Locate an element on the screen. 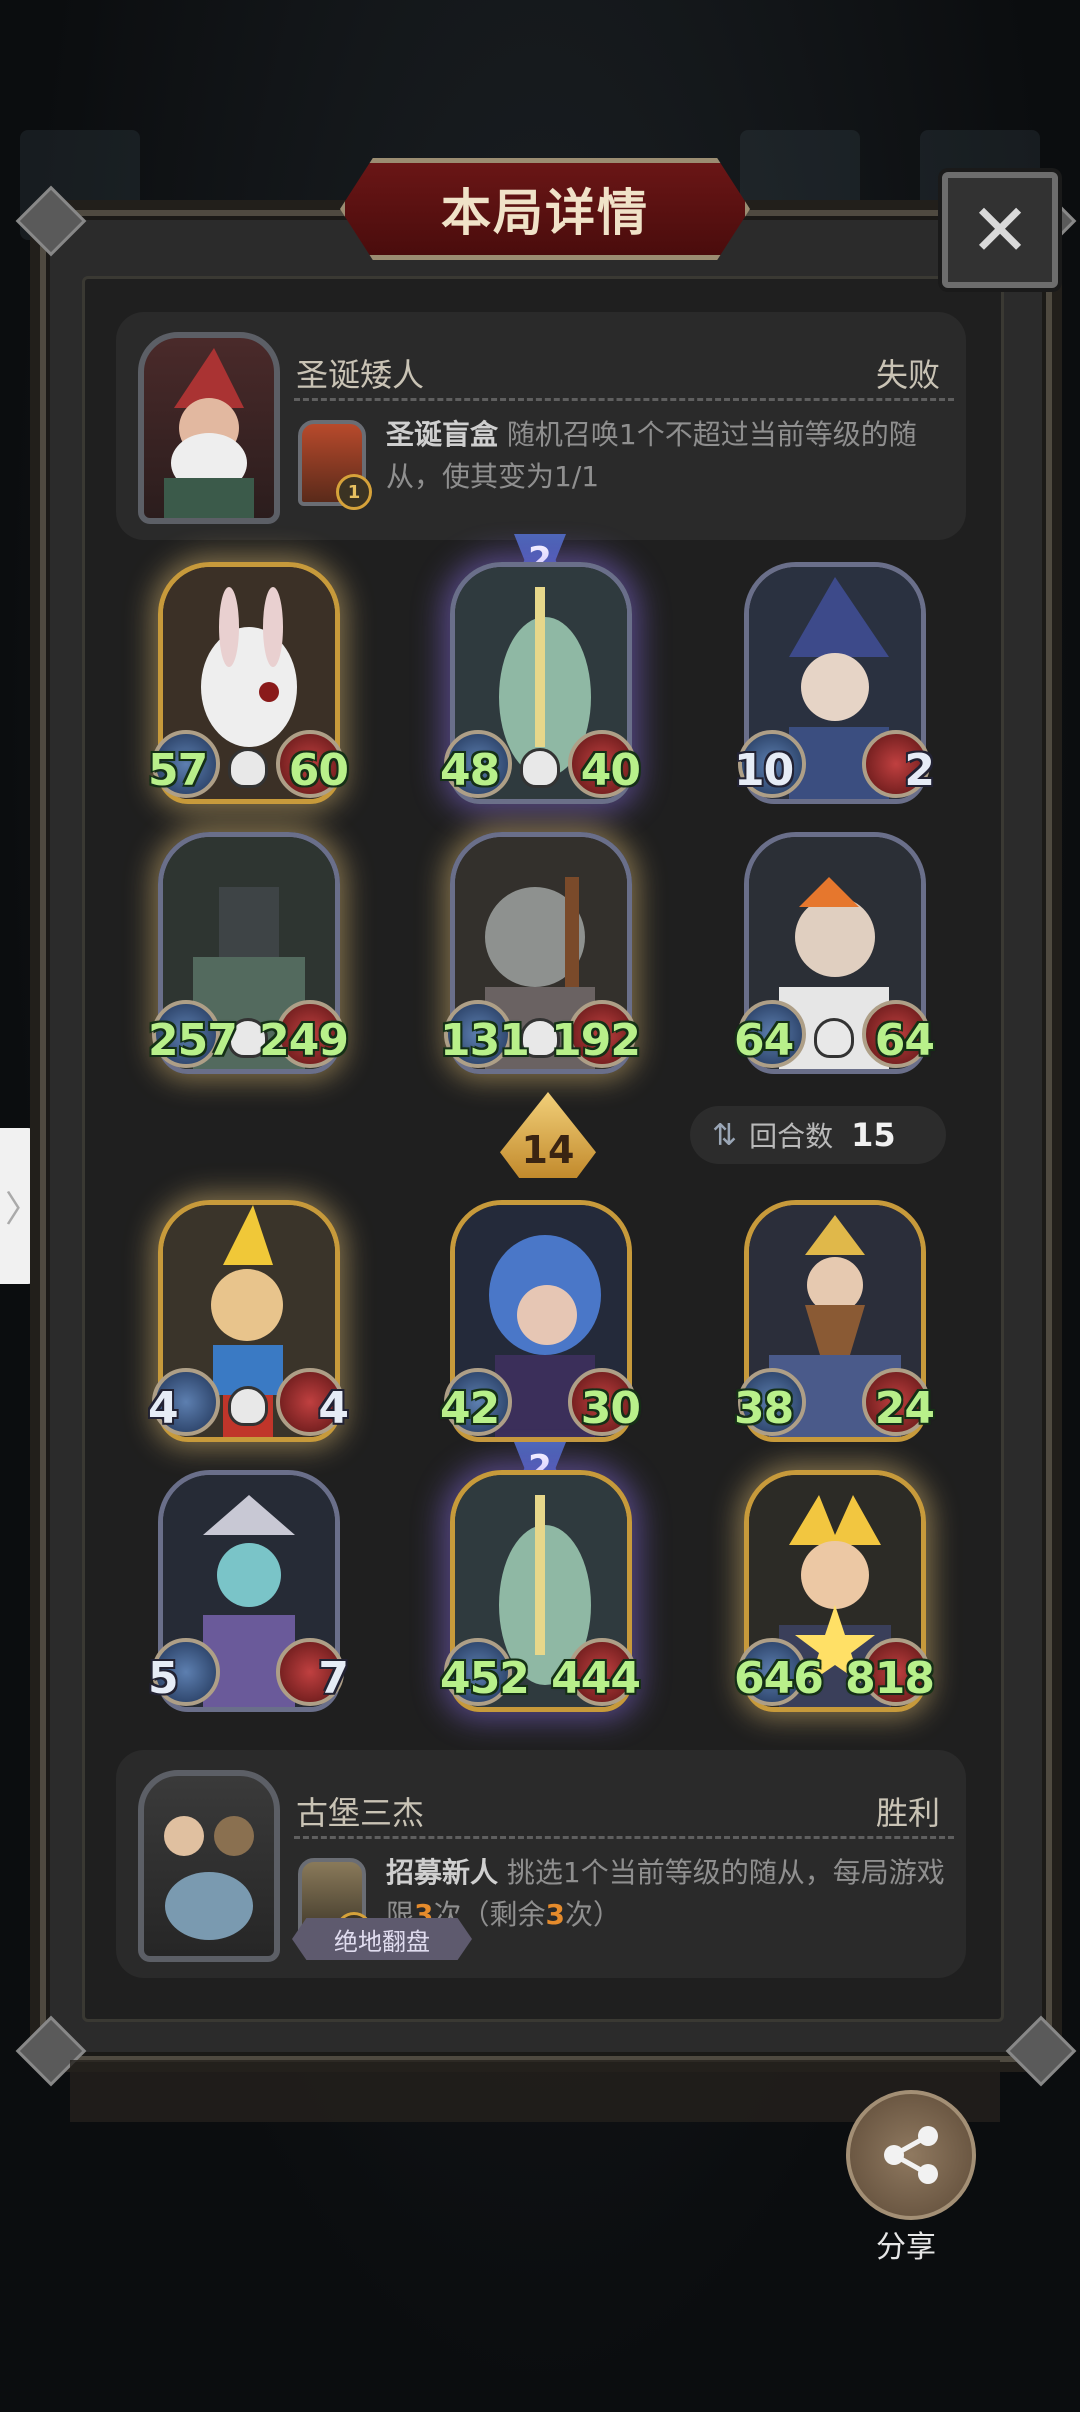 The height and width of the screenshot is (2412, 1080). rounds-counter: ⇅ 回合数 15 is located at coordinates (818, 1135).